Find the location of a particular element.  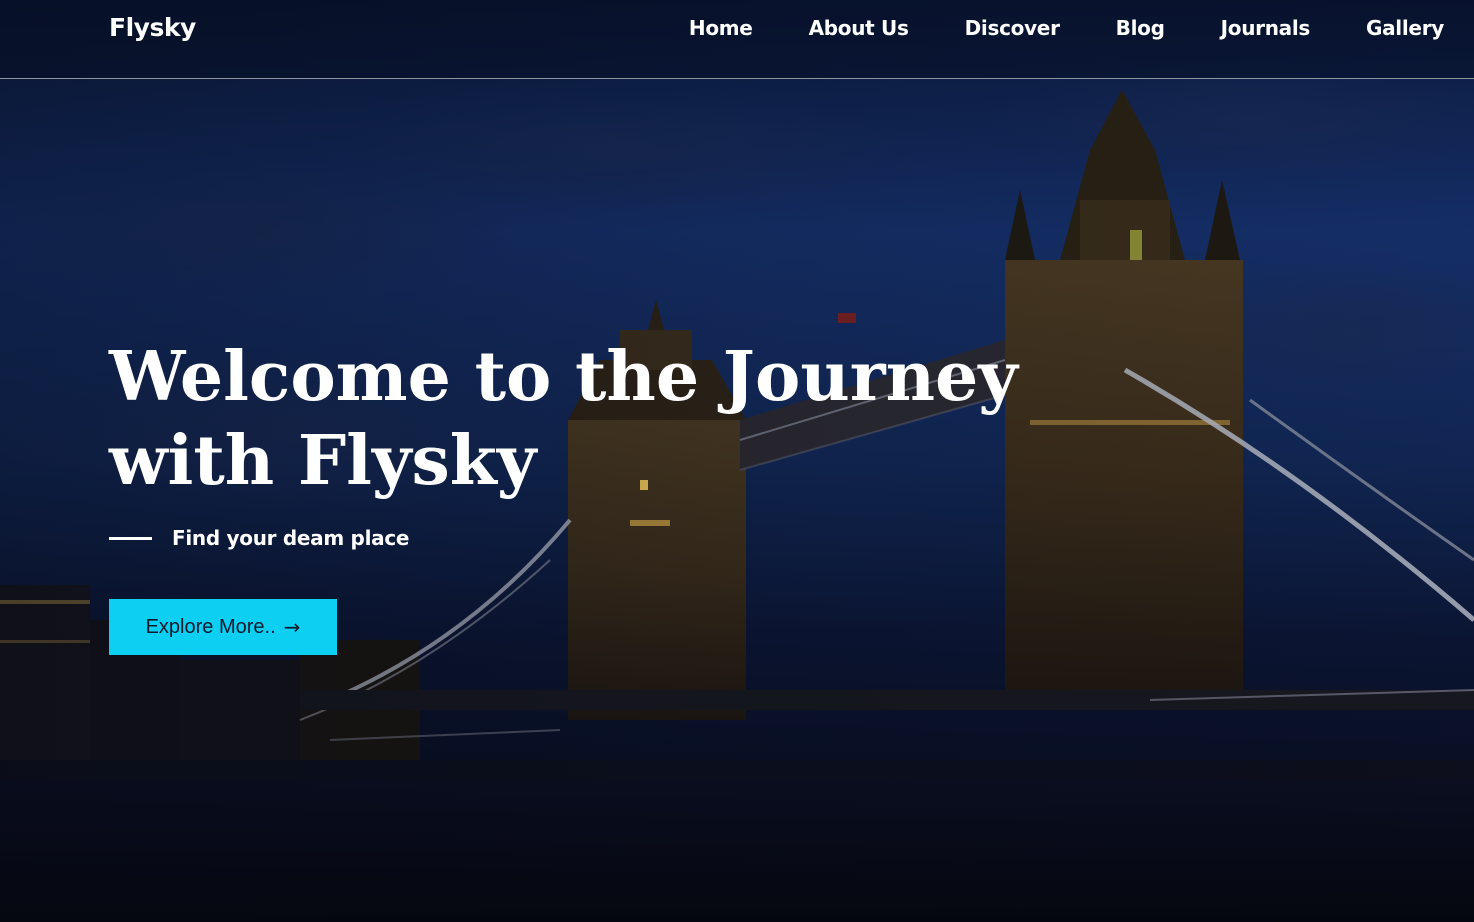

hero-tagline: Find your deam place is located at coordinates (259, 538).